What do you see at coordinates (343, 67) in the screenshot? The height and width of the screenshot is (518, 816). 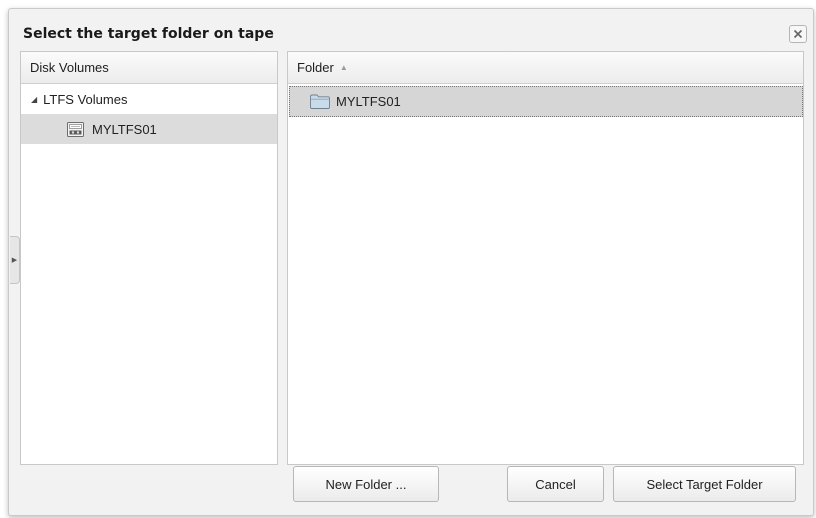 I see `sort-ascending-icon: ▲` at bounding box center [343, 67].